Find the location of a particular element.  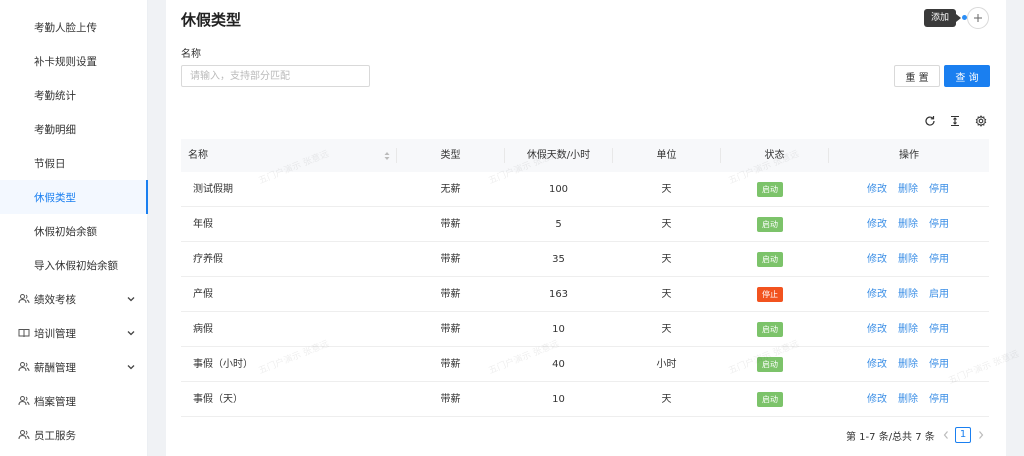

sidebar-item-leave-initial-balance: 休假初始余额 is located at coordinates (74, 231).